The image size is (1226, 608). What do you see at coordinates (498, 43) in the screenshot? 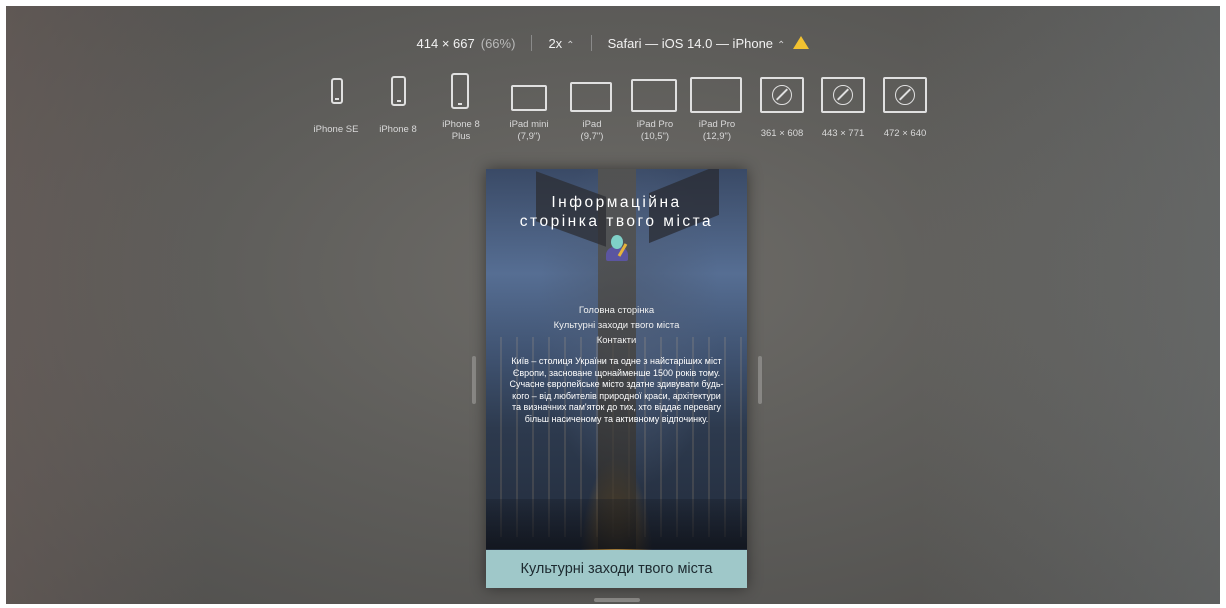
I see `zoom-level: (66%)` at bounding box center [498, 43].